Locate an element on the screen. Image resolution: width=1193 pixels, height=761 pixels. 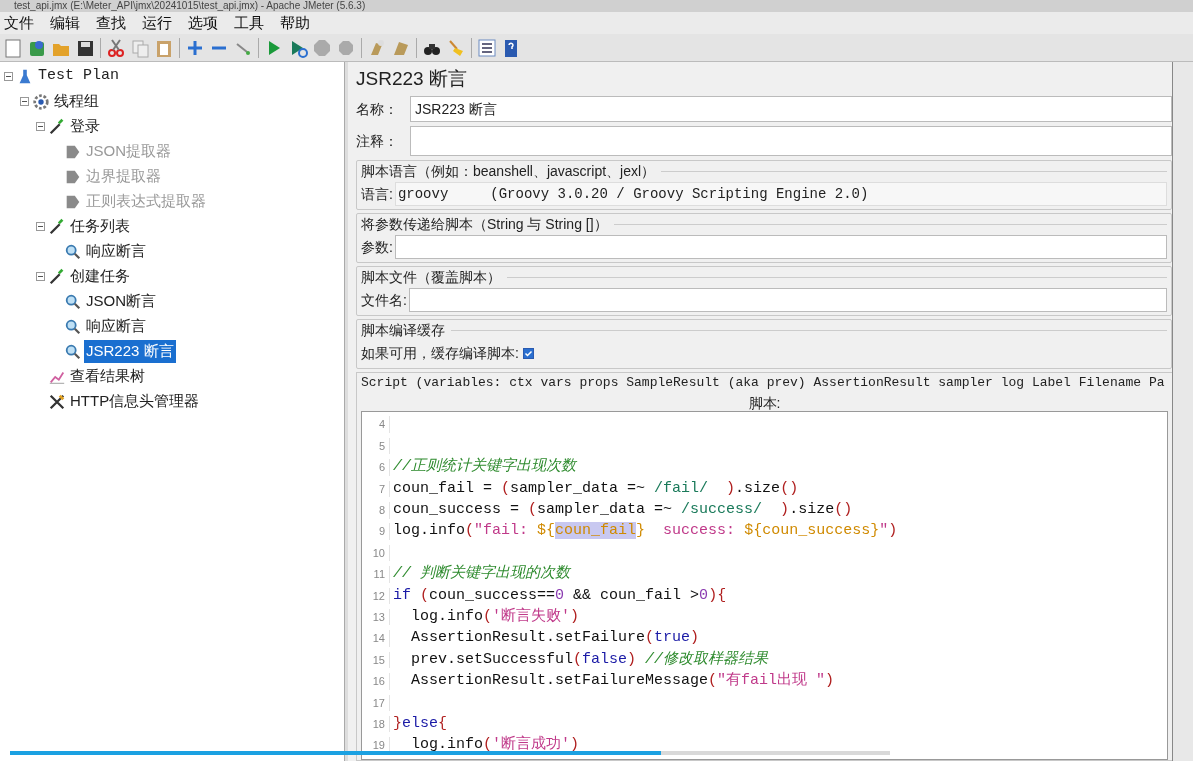
code-line: coun_fail = (sampler_data =~ /fail/ ).size() is located at coordinates (596, 488).